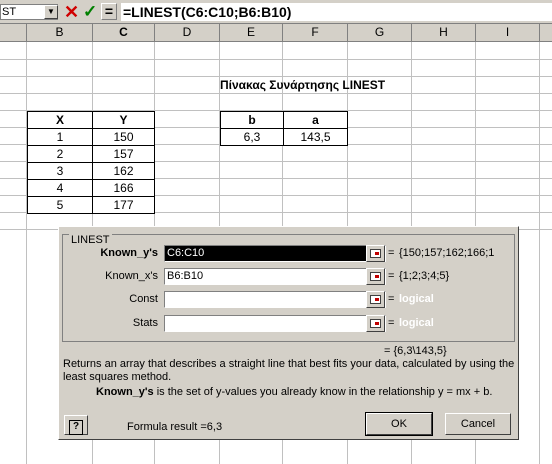 The height and width of the screenshot is (464, 552). Describe the element at coordinates (76, 427) in the screenshot. I see `help-icon: ?` at that location.